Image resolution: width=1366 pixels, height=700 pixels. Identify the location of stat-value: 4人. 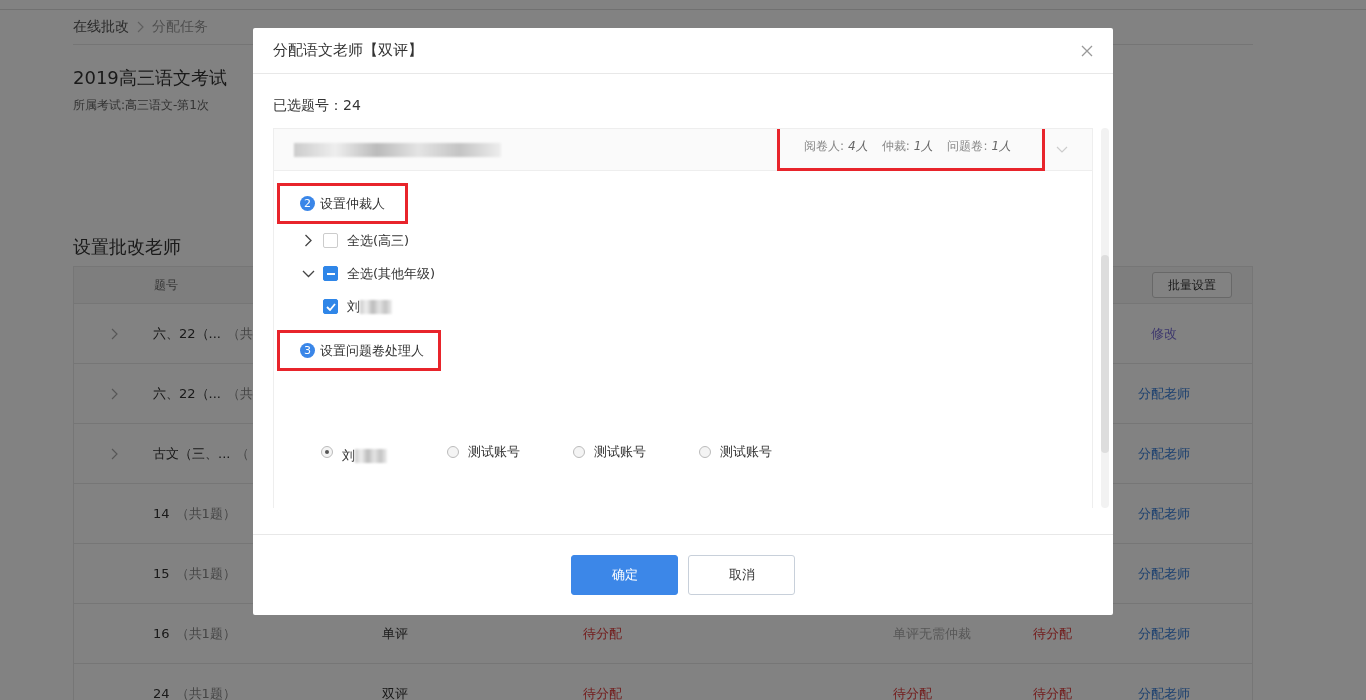
(858, 145).